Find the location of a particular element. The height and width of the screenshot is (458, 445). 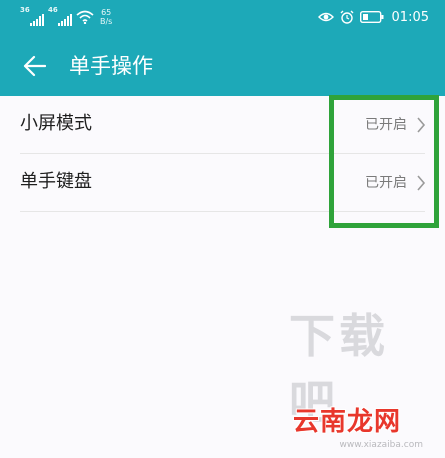

battery-icon is located at coordinates (371, 17).